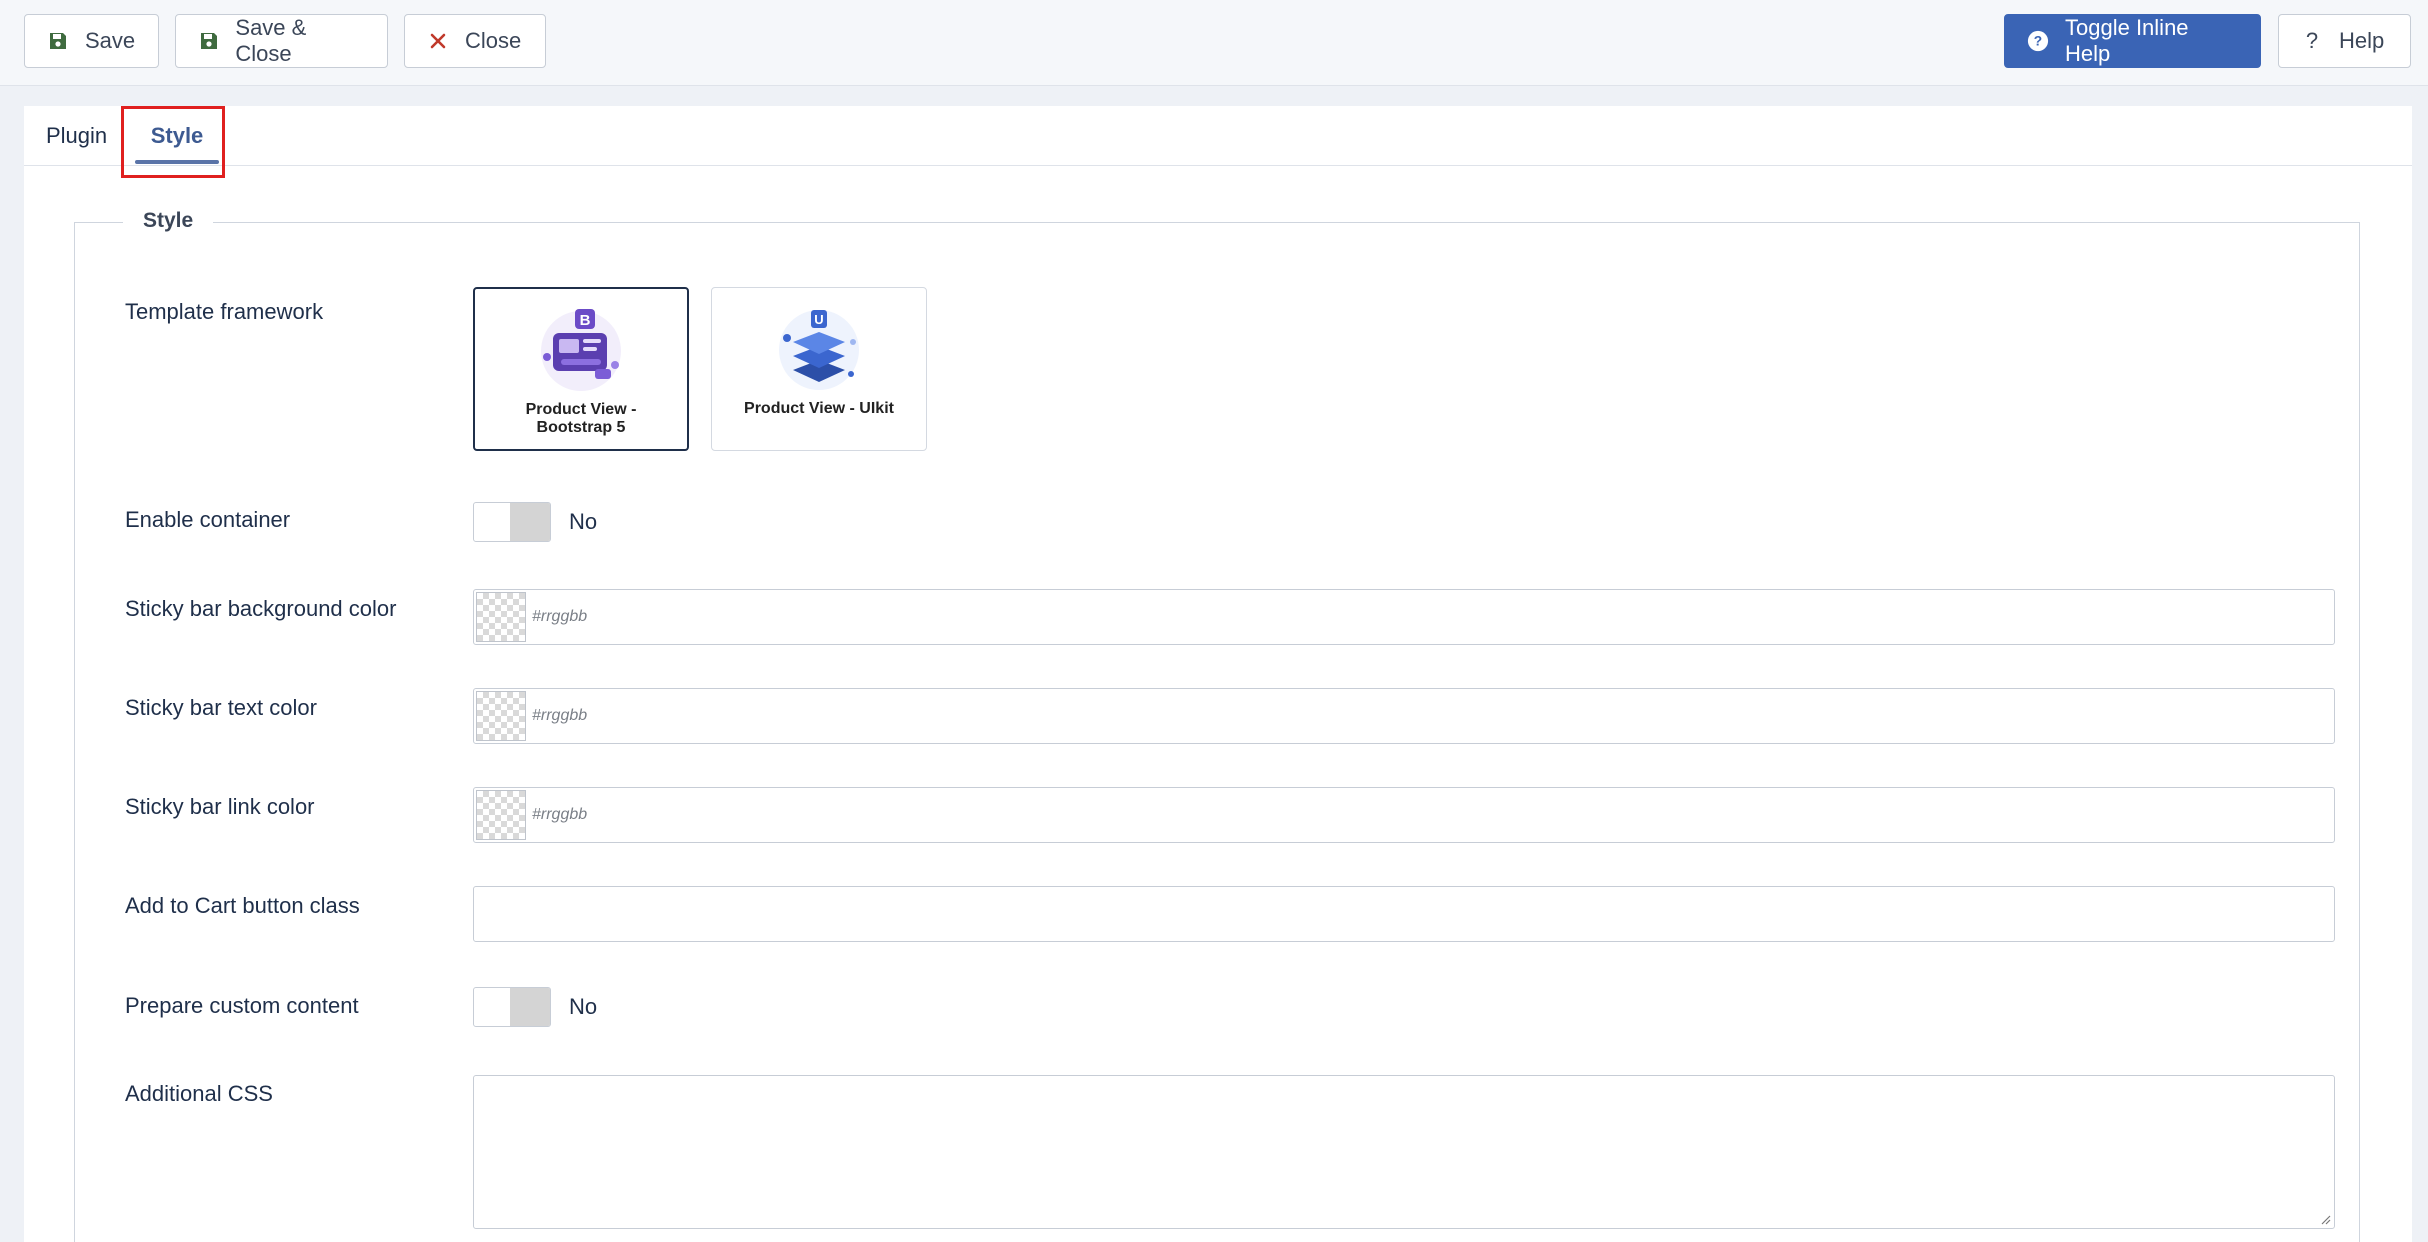 The height and width of the screenshot is (1242, 2428). I want to click on save-label: Save, so click(110, 40).